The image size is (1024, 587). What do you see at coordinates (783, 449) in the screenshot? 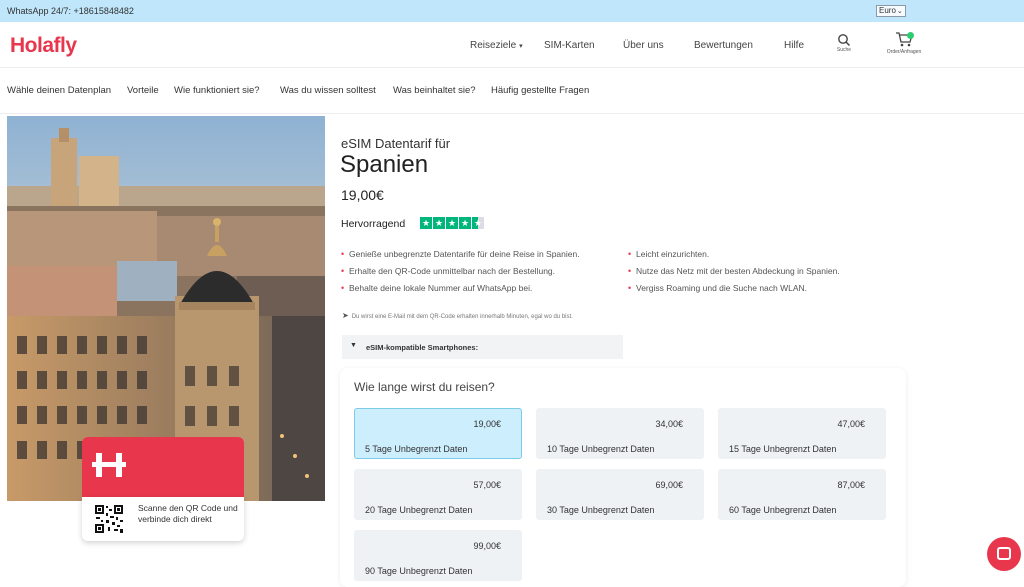
I see `plan-label: 15 Tage Unbegrenzt Daten` at bounding box center [783, 449].